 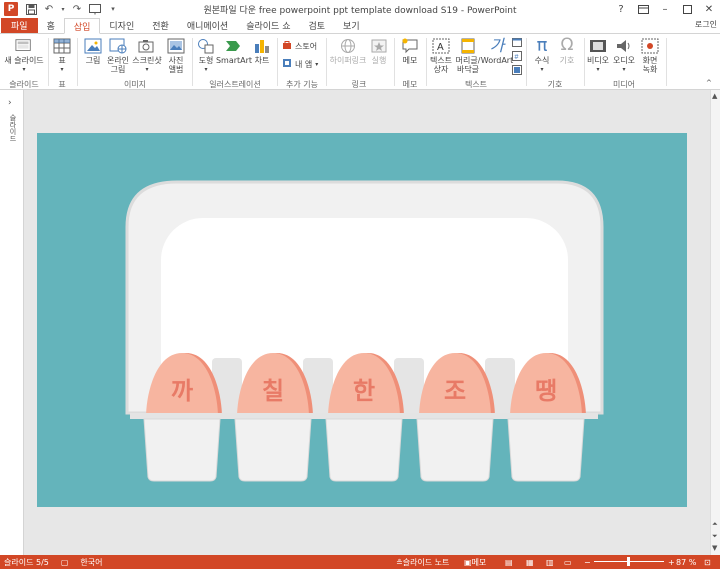 What do you see at coordinates (468, 55) in the screenshot?
I see `header-footer-button: 머리글/ 바닥글` at bounding box center [468, 55].